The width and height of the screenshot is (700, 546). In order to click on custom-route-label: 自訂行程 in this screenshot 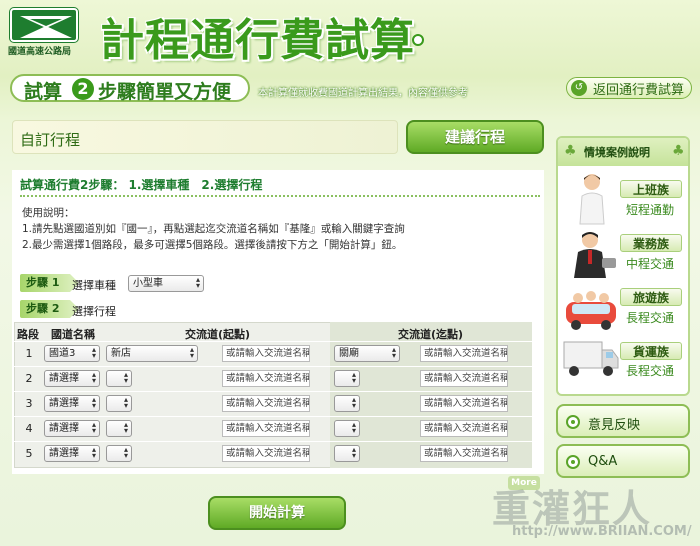, I will do `click(50, 140)`.